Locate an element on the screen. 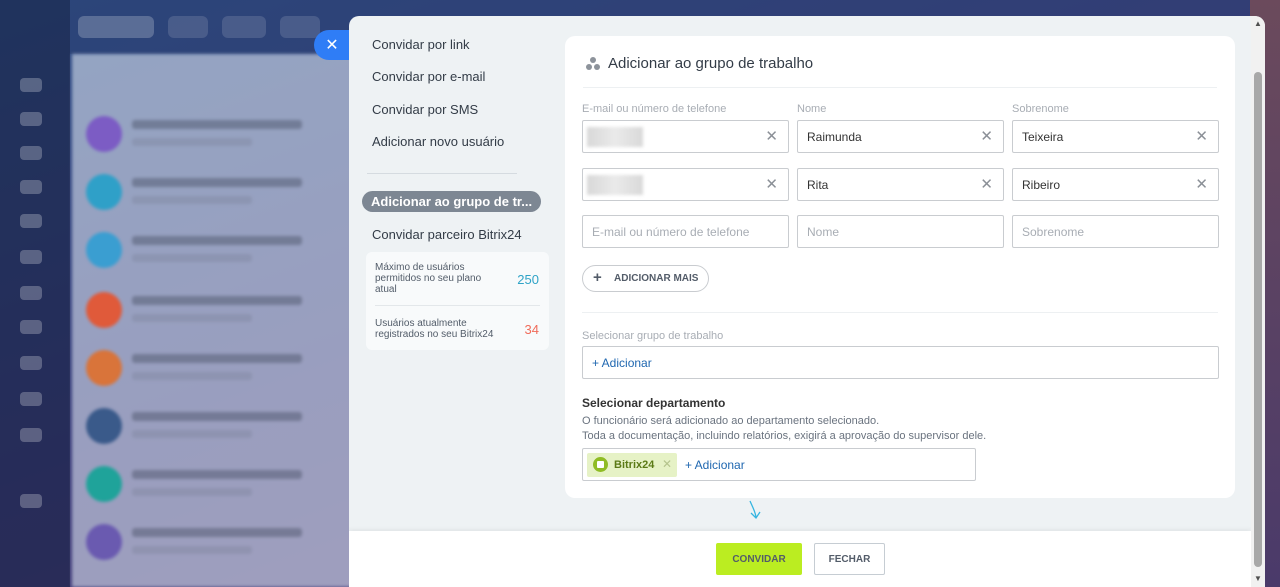 Image resolution: width=1280 pixels, height=587 pixels. workgroup-selector: + Adicionar is located at coordinates (900, 362).